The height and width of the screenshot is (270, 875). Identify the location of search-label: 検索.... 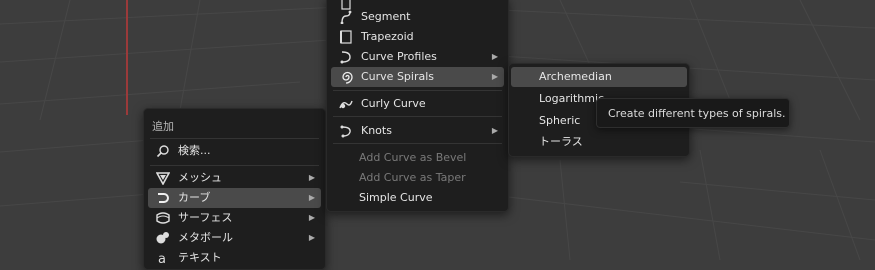
(194, 150).